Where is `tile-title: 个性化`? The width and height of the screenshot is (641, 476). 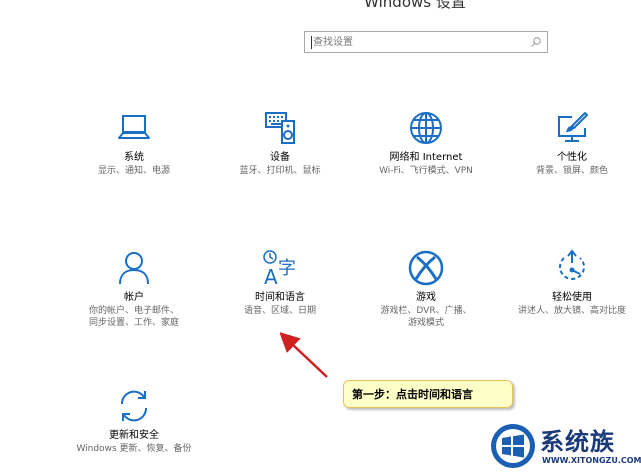
tile-title: 个性化 is located at coordinates (572, 157).